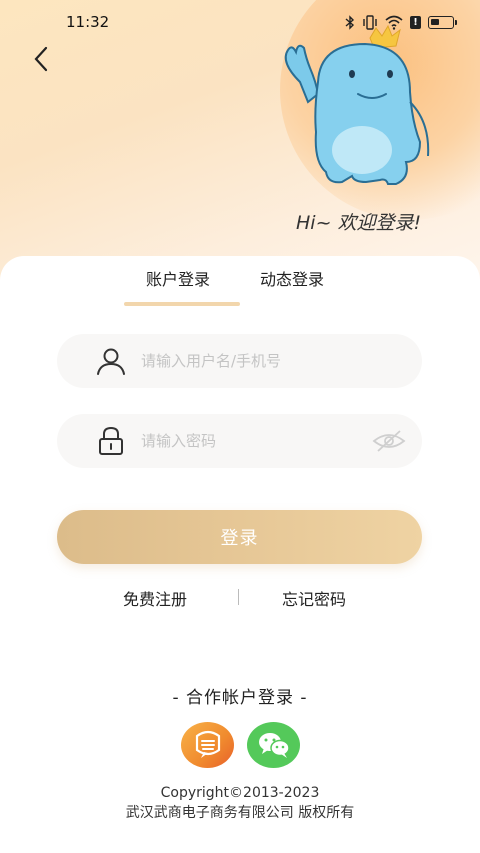 The width and height of the screenshot is (480, 853). Describe the element at coordinates (88, 22) in the screenshot. I see `status-time: 11:32` at that location.